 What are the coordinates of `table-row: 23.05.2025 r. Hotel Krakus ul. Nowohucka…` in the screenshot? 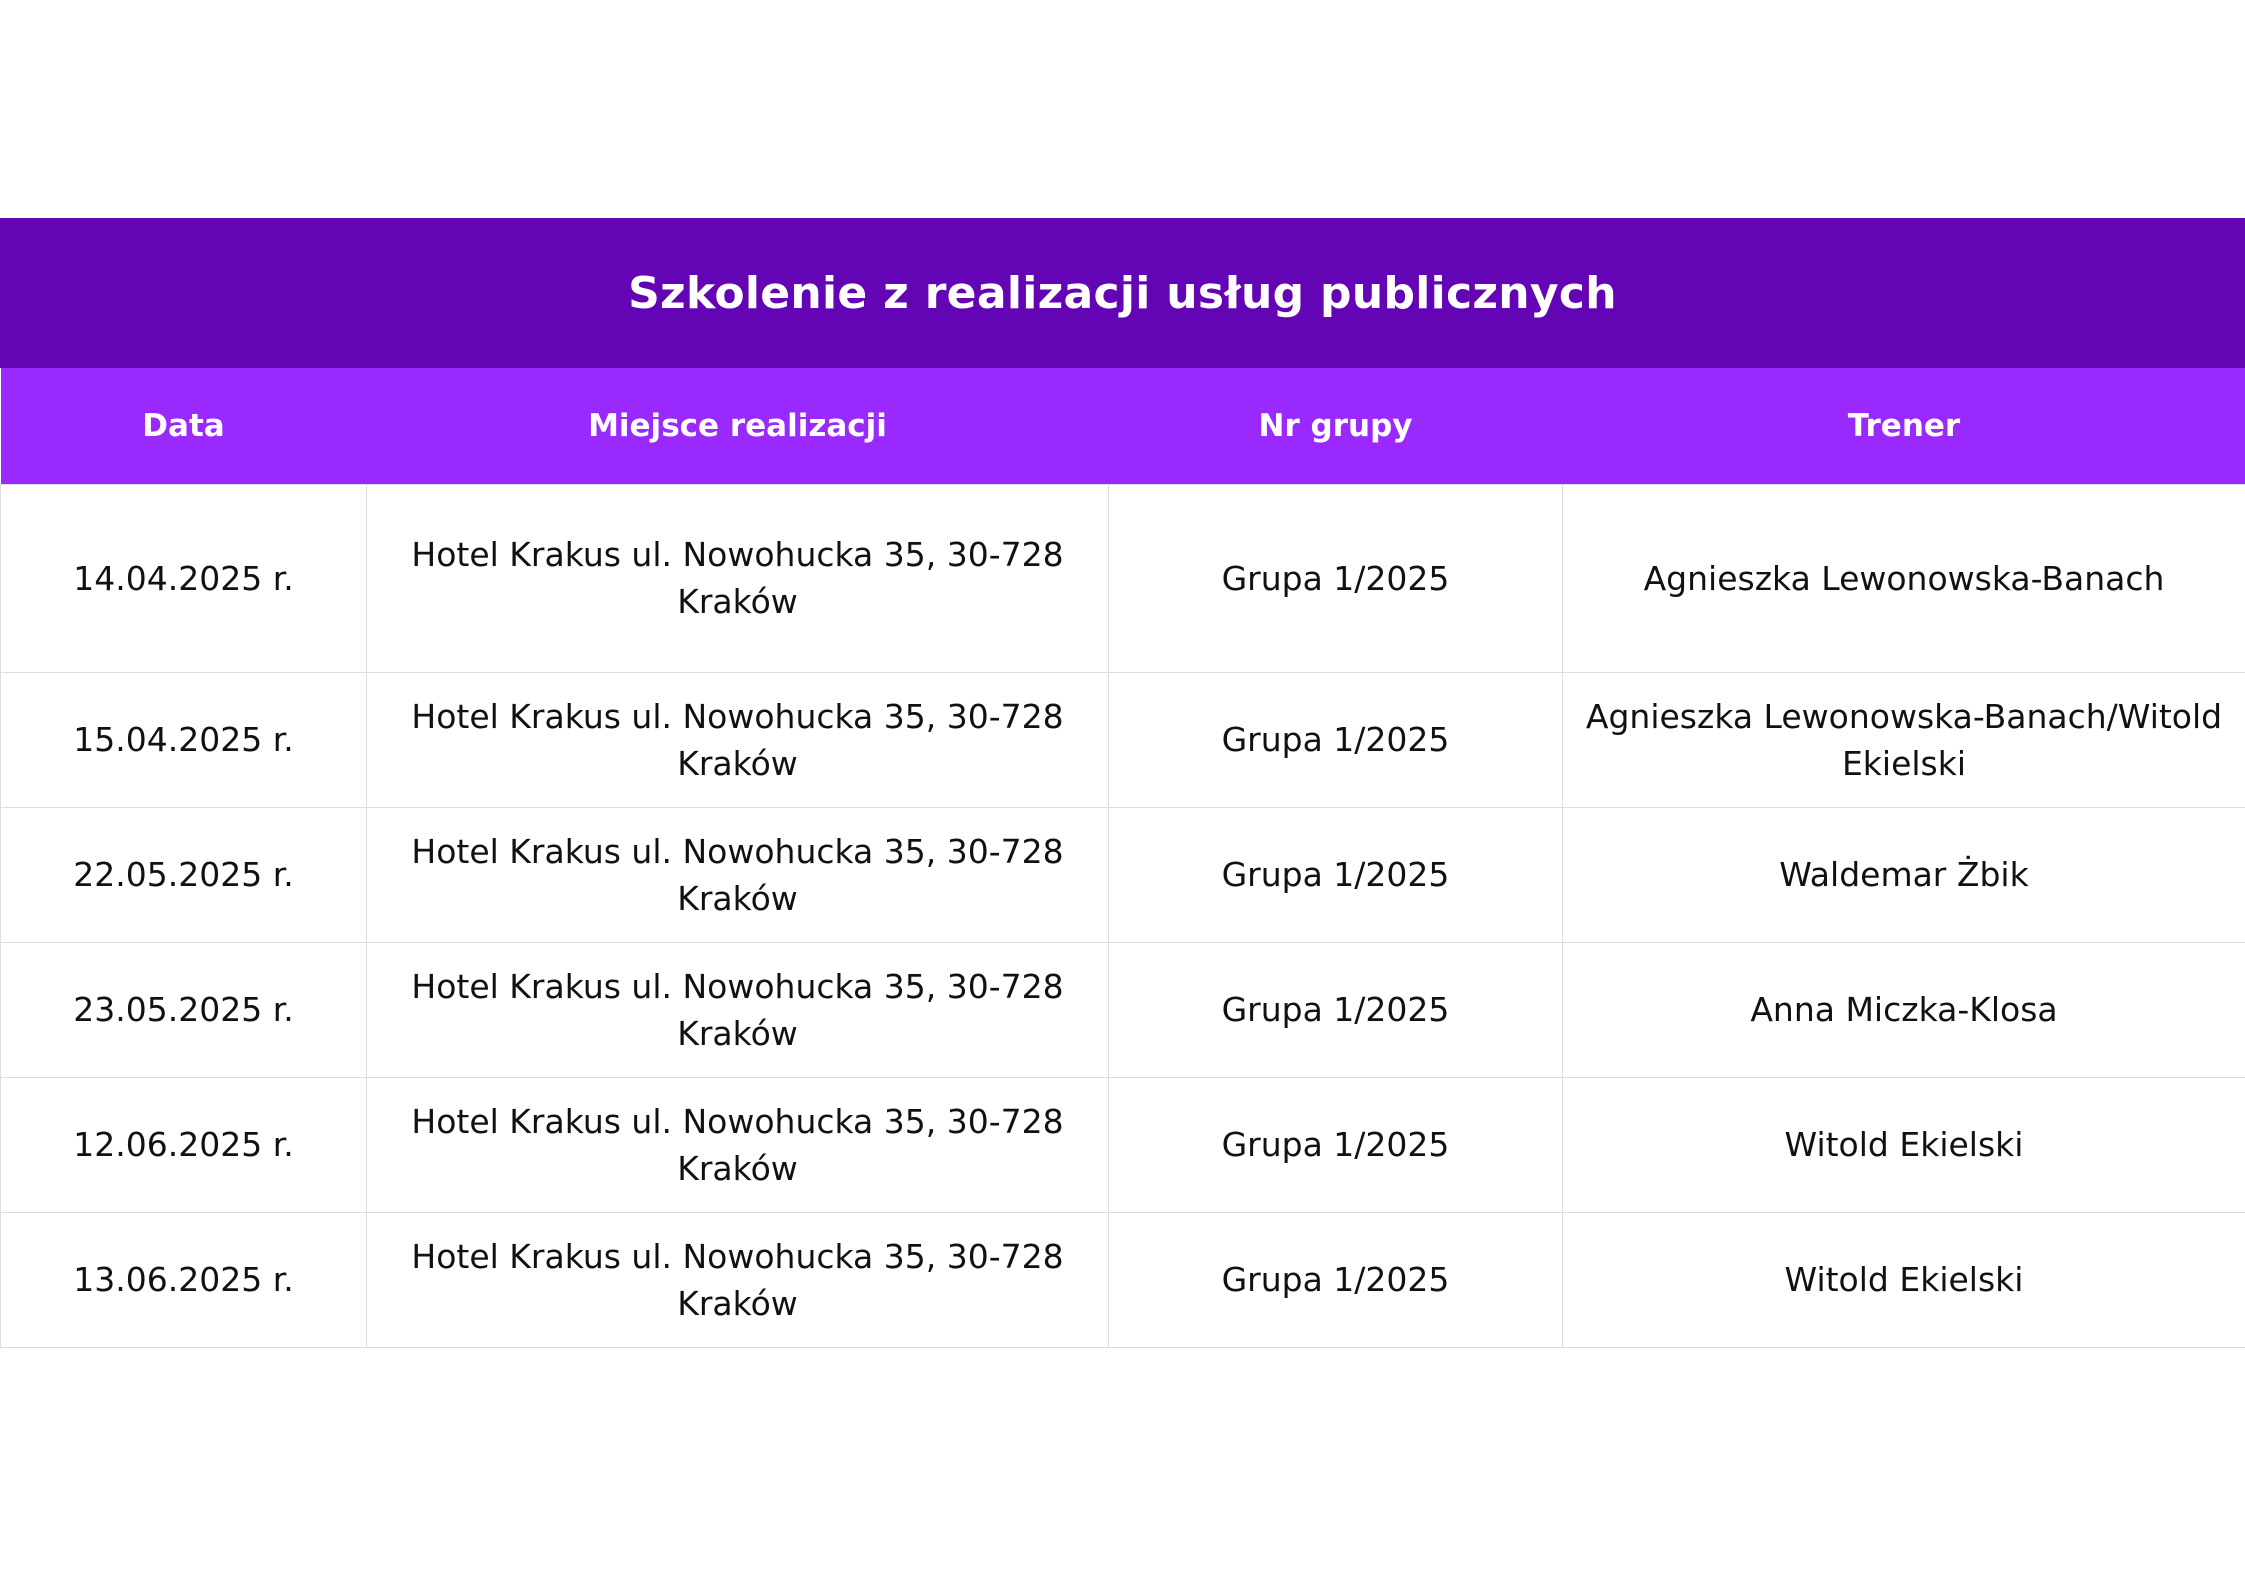 It's located at (1122, 1009).